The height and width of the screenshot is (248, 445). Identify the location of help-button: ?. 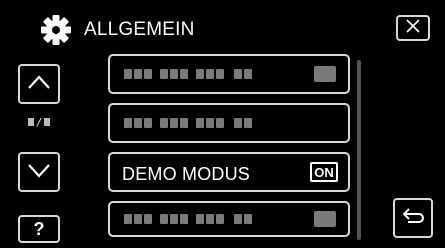
(39, 229).